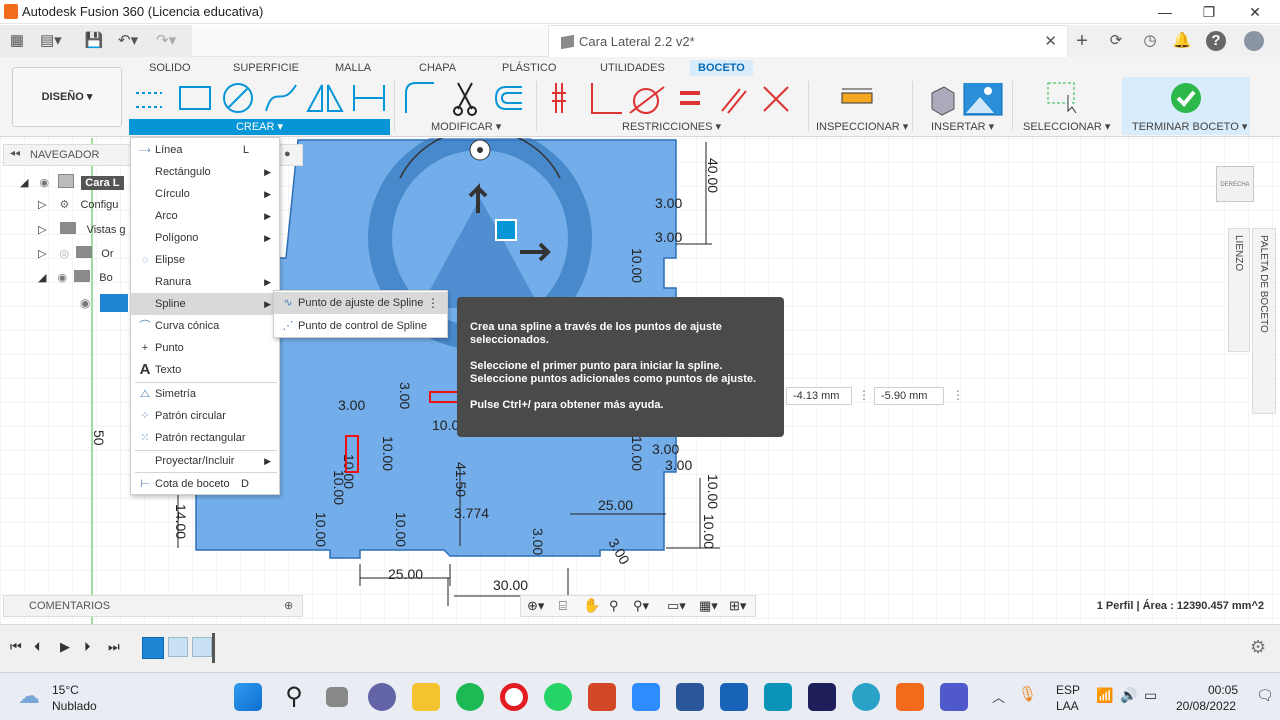  Describe the element at coordinates (1027, 694) in the screenshot. I see `microphone-icon: 🎙` at that location.